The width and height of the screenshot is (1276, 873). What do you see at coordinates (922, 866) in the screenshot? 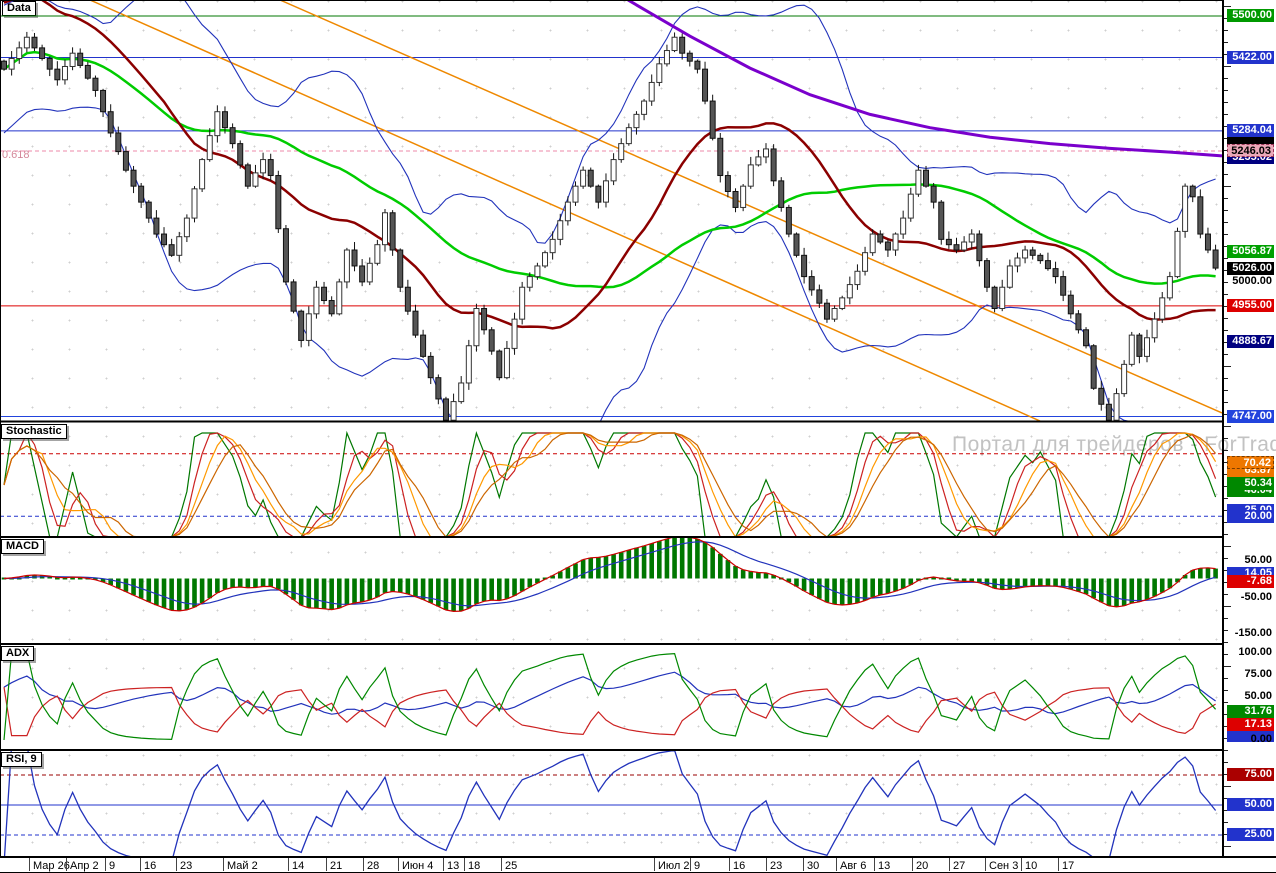
I see `date-label: 20` at bounding box center [922, 866].